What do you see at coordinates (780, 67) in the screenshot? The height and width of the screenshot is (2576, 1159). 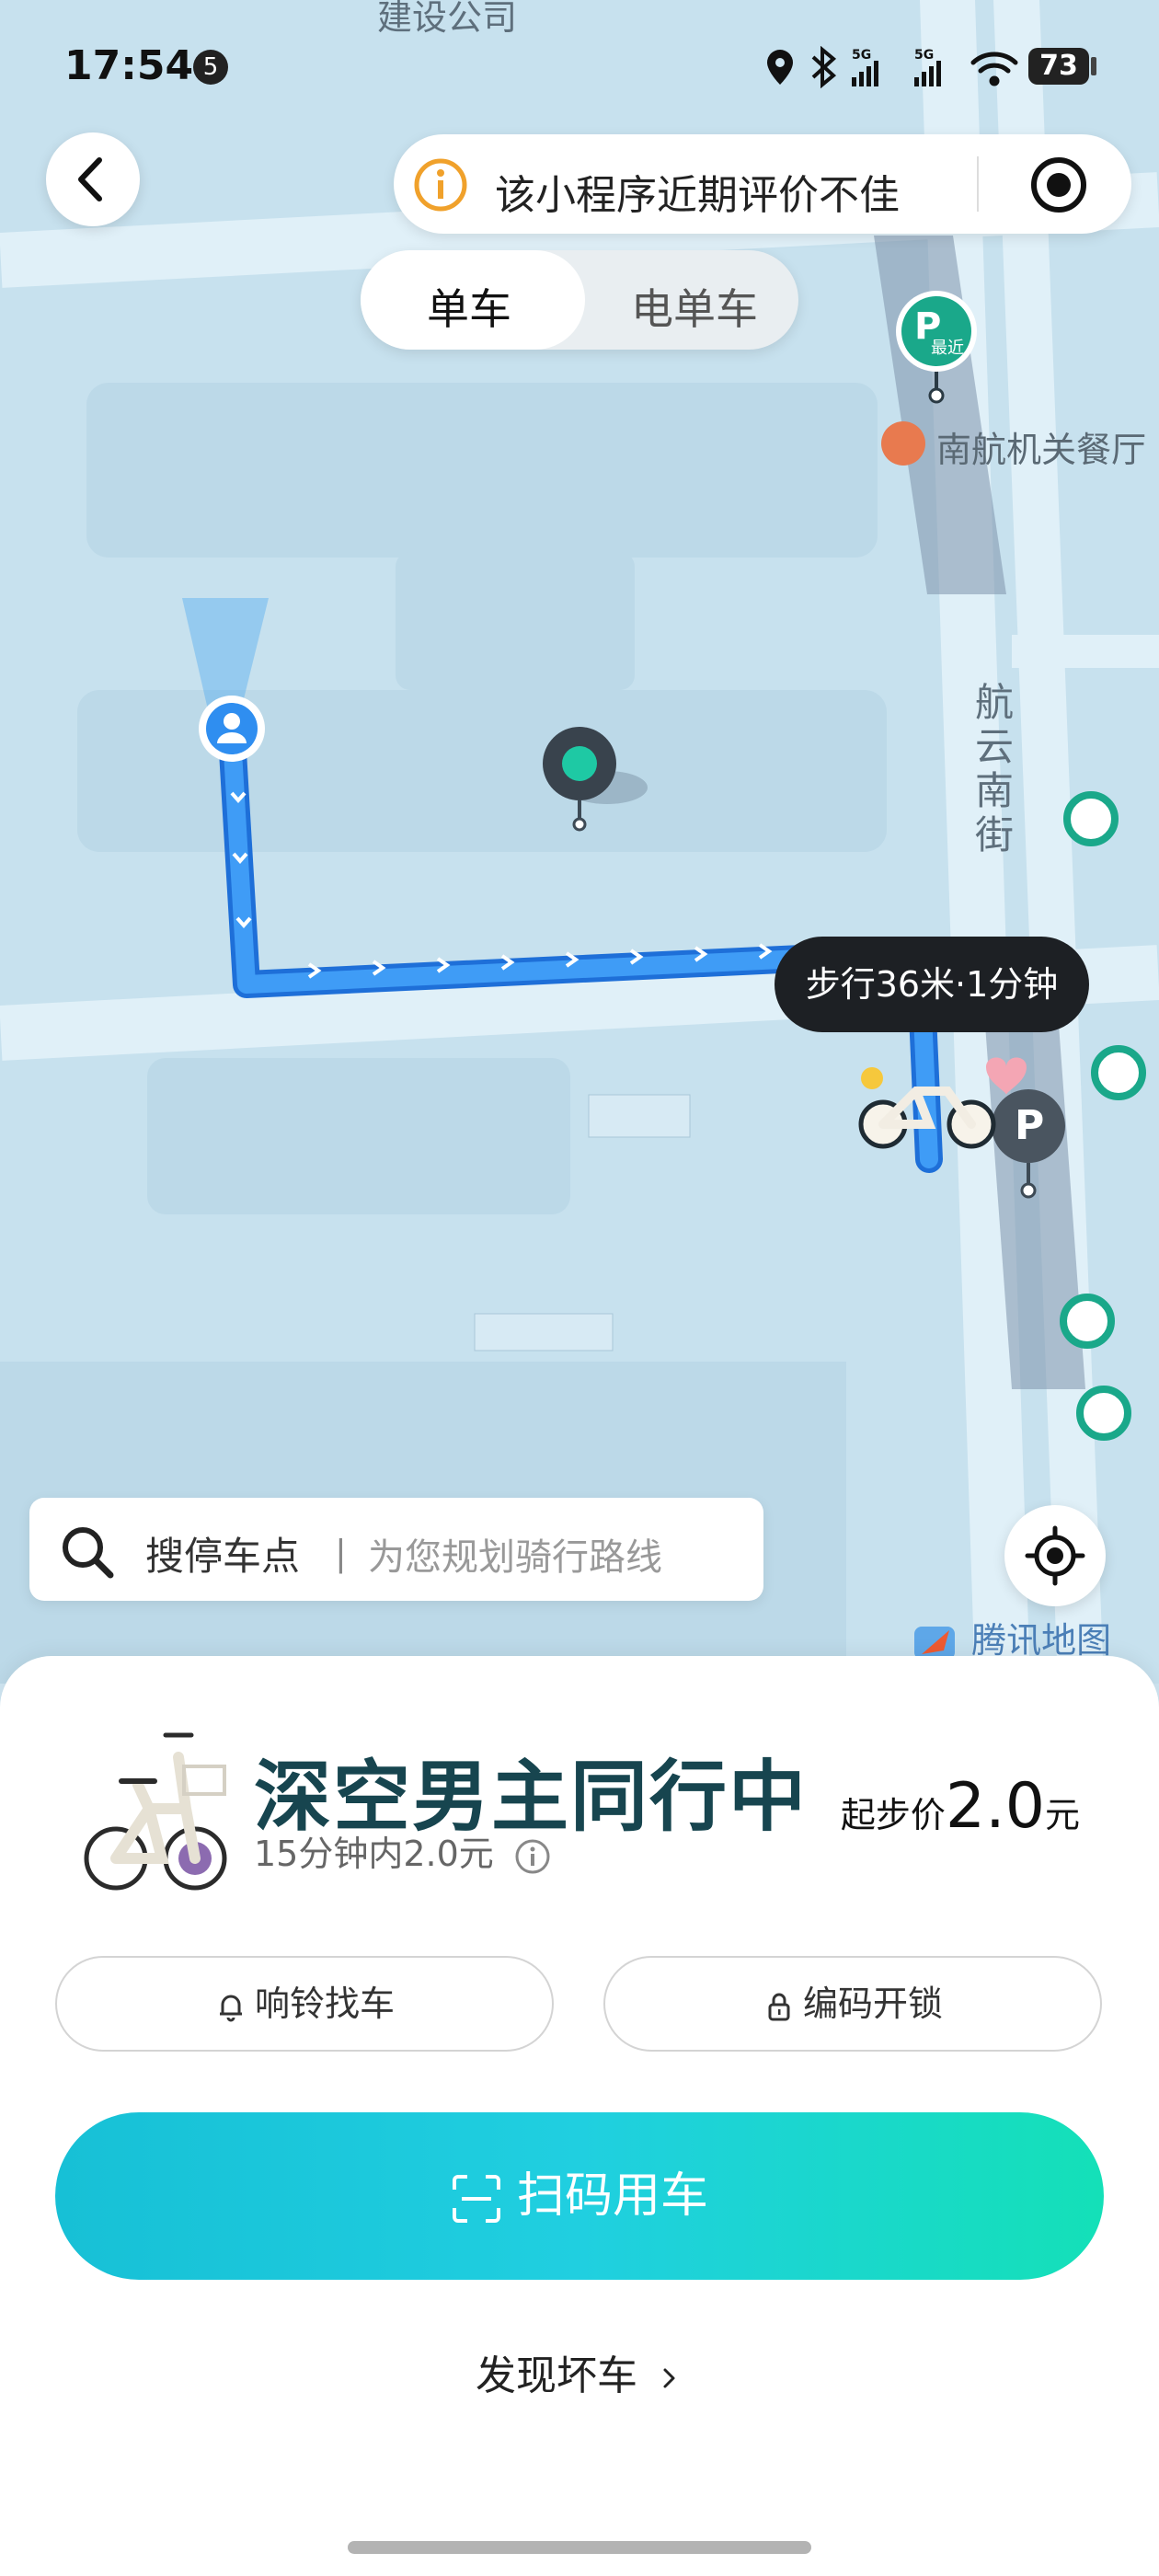 I see `location-icon` at bounding box center [780, 67].